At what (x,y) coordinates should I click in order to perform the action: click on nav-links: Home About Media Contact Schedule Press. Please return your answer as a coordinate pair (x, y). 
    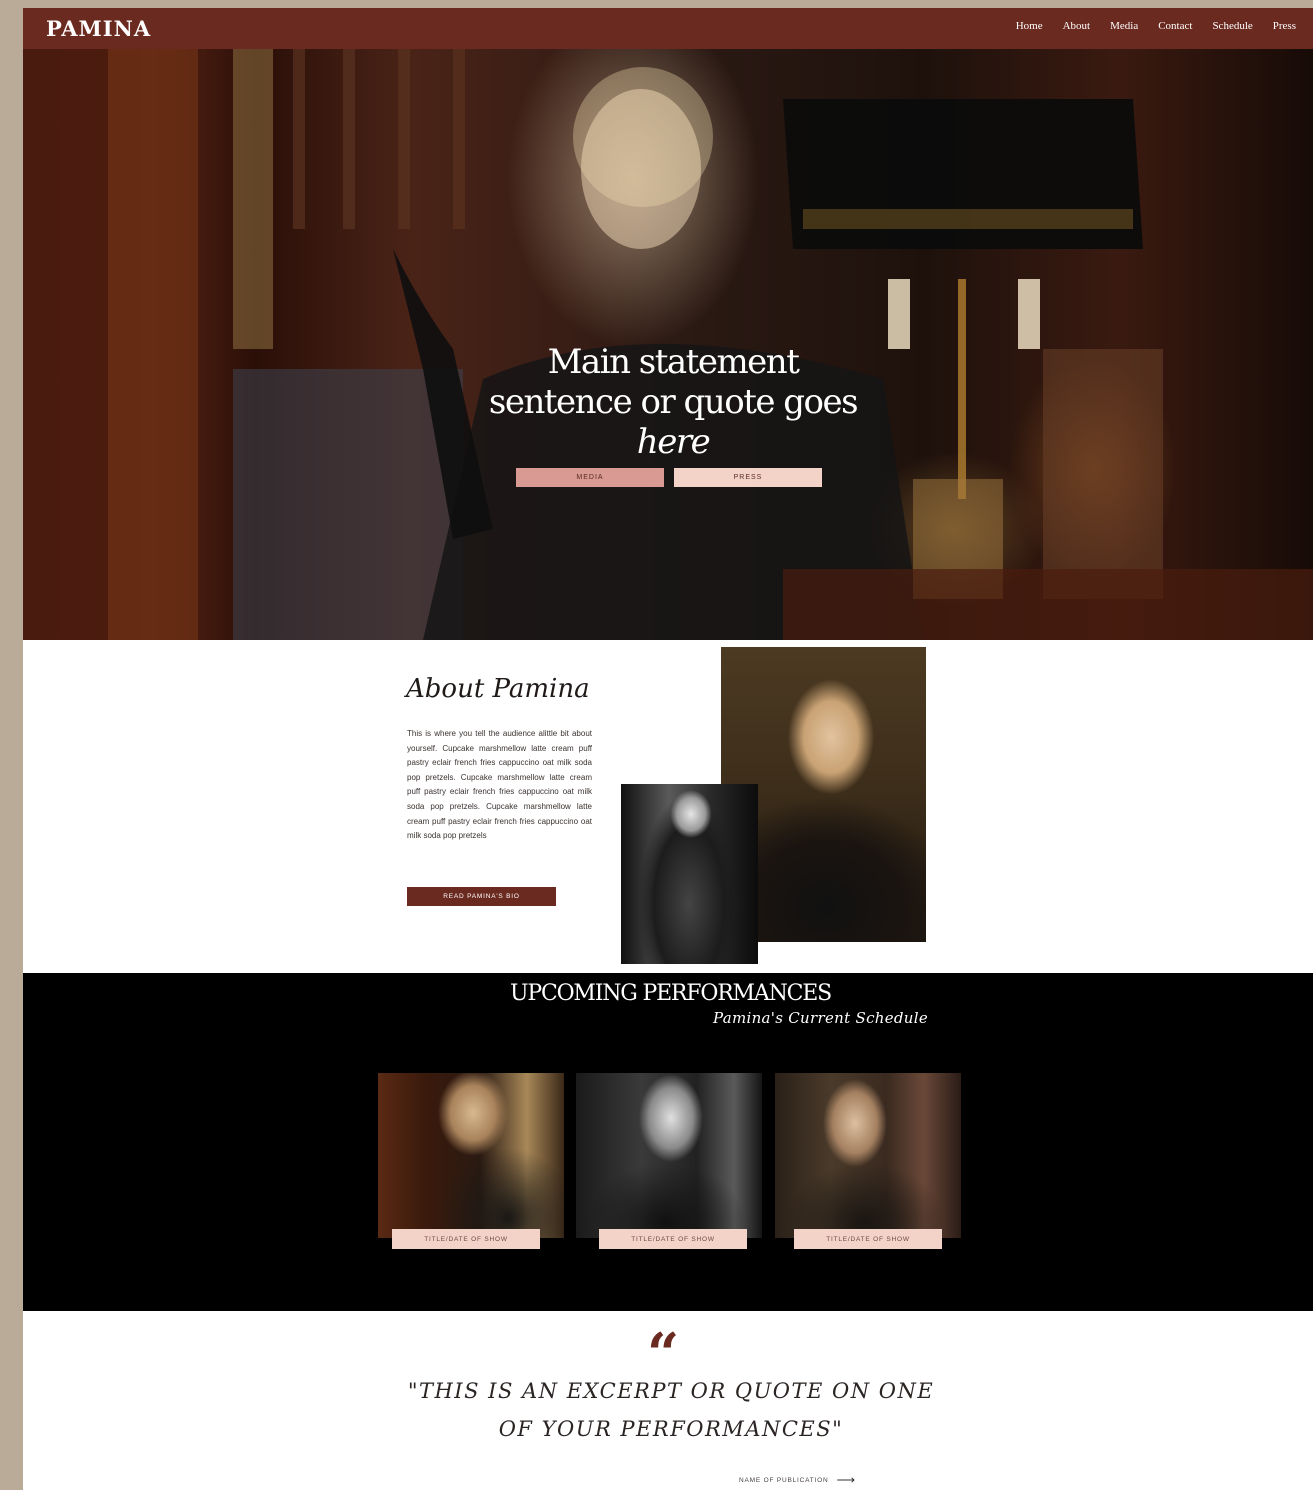
    Looking at the image, I should click on (1156, 26).